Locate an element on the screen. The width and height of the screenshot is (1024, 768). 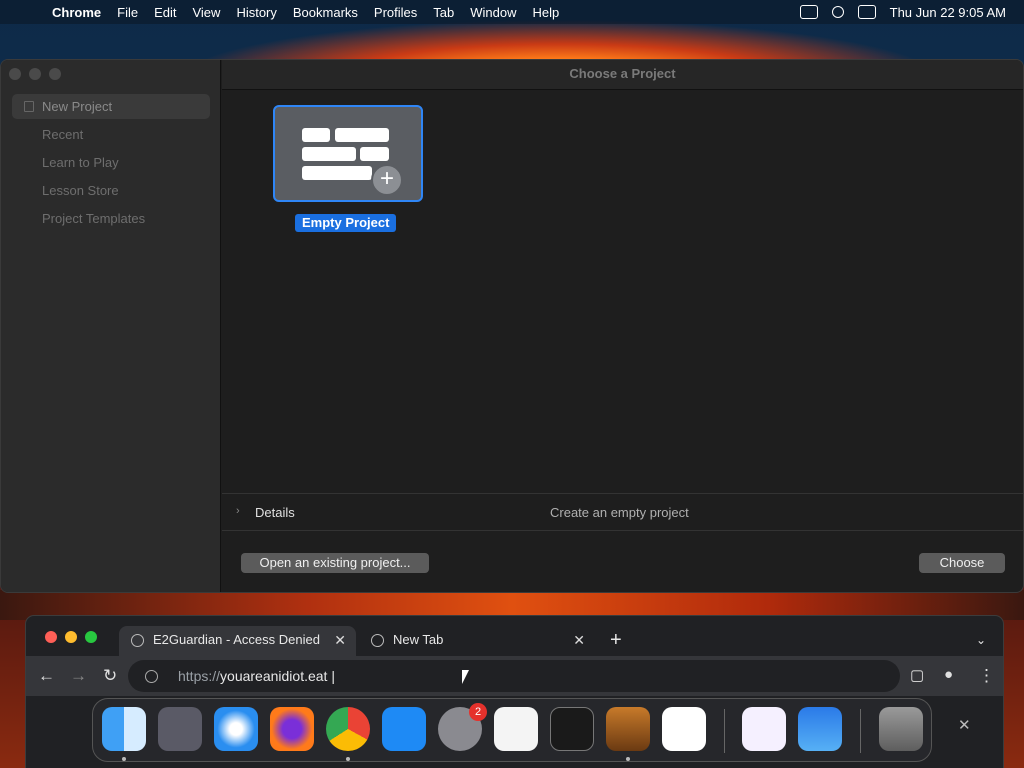
tab-e2guardian: E2Guardian - Access Denied ✕ is located at coordinates (237, 641).